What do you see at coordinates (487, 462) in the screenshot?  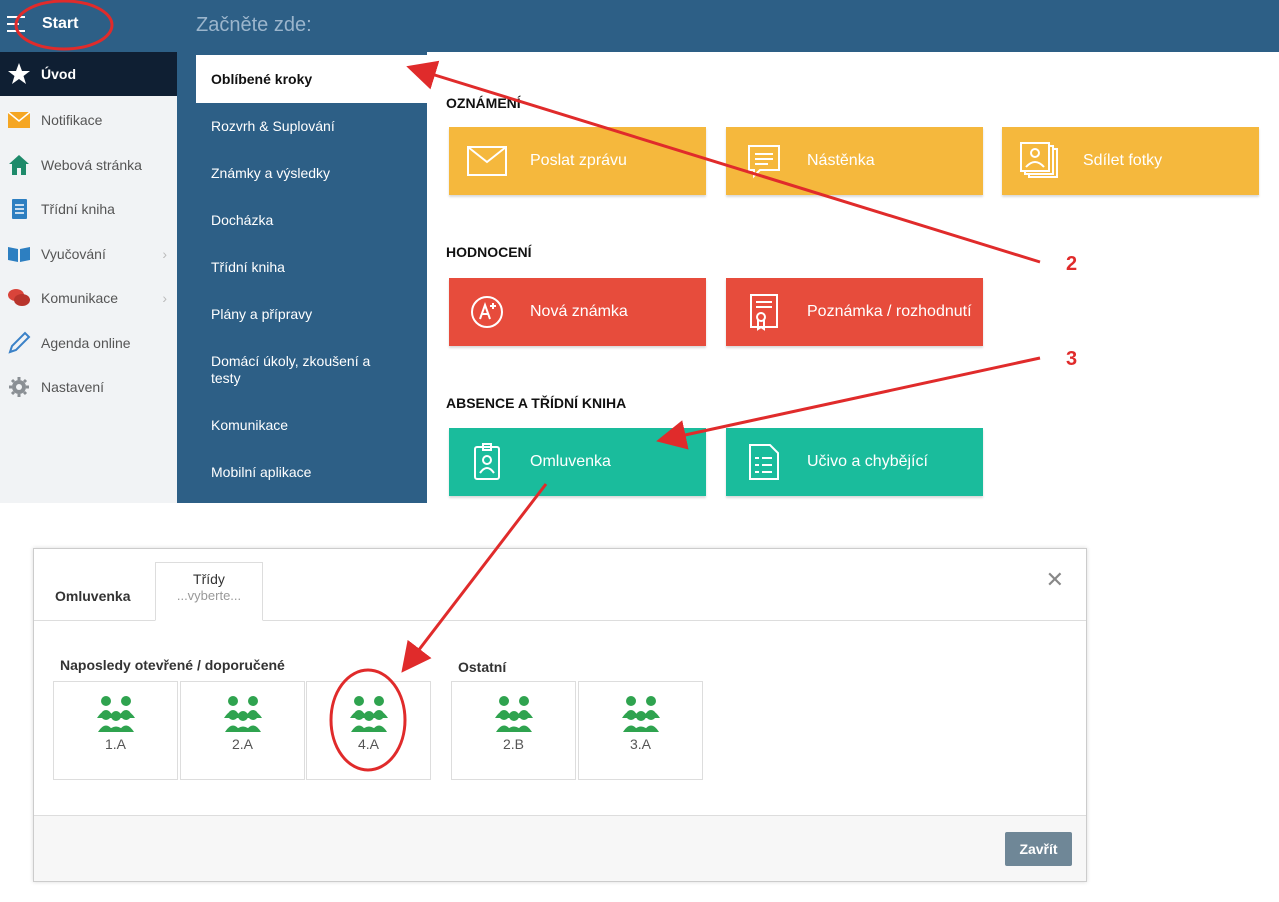 I see `badge-icon` at bounding box center [487, 462].